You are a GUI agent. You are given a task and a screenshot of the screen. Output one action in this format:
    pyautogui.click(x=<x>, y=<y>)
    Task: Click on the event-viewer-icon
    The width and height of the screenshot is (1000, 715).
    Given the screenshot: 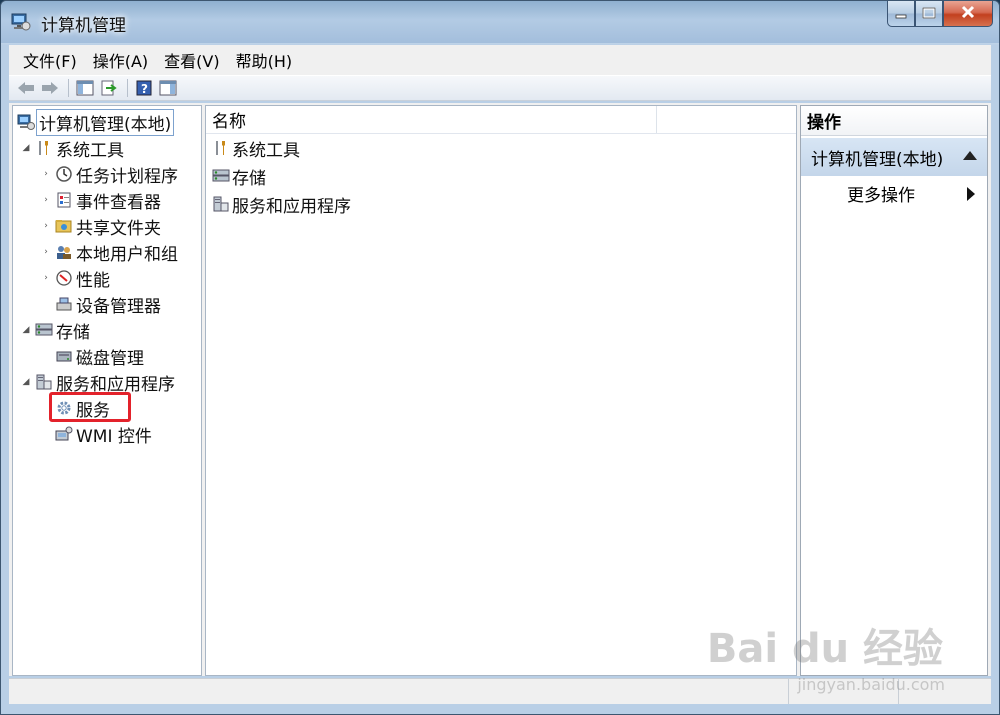 What is the action you would take?
    pyautogui.click(x=64, y=200)
    